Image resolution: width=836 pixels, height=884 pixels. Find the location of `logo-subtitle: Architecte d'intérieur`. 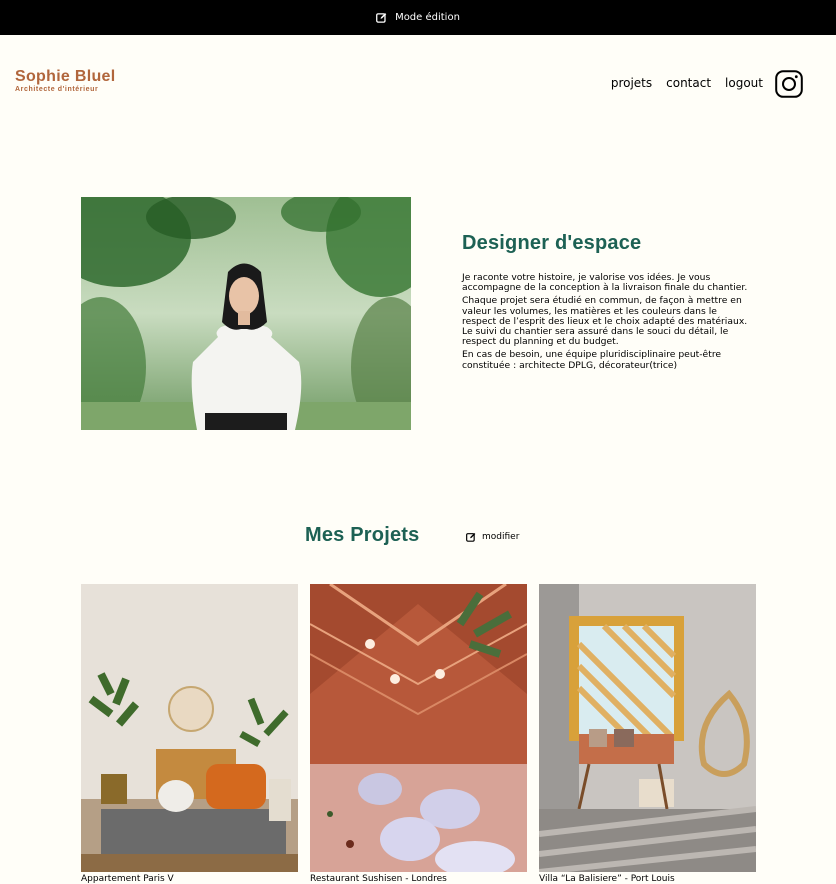

logo-subtitle: Architecte d'intérieur is located at coordinates (57, 89).